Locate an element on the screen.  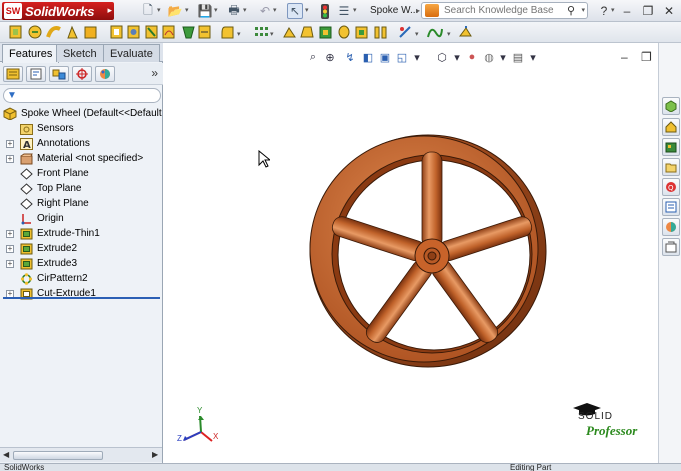
zoom-to-fit-icon: ⌕ is located at coordinates (313, 57).